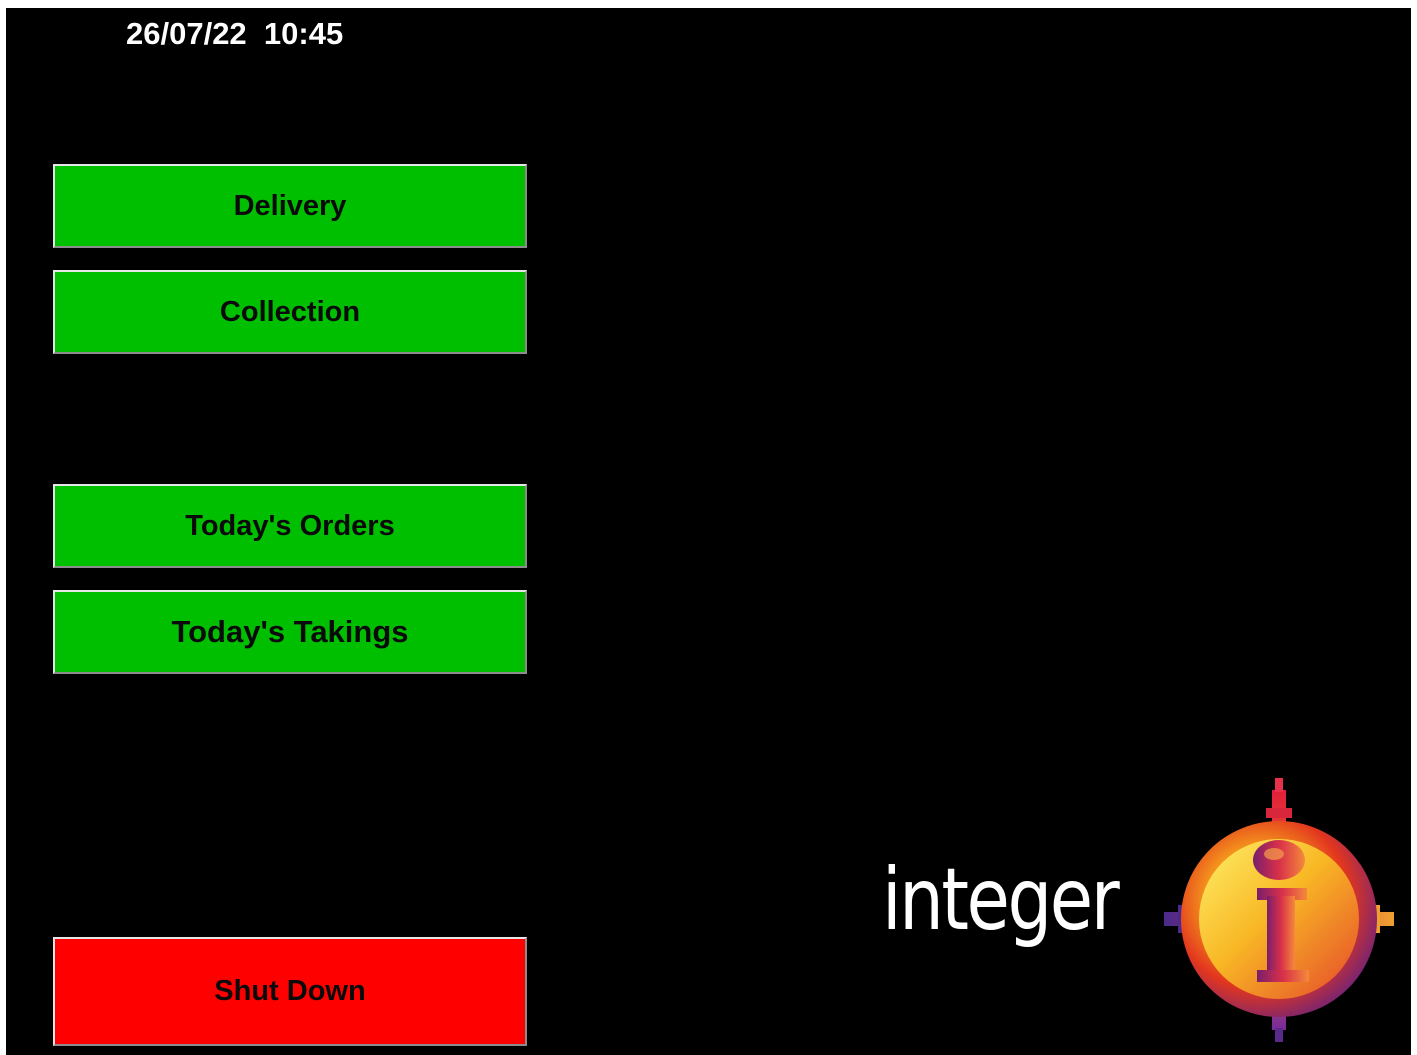 The image size is (1417, 1055). Describe the element at coordinates (1001, 900) in the screenshot. I see `logo-wordmark: integer` at that location.